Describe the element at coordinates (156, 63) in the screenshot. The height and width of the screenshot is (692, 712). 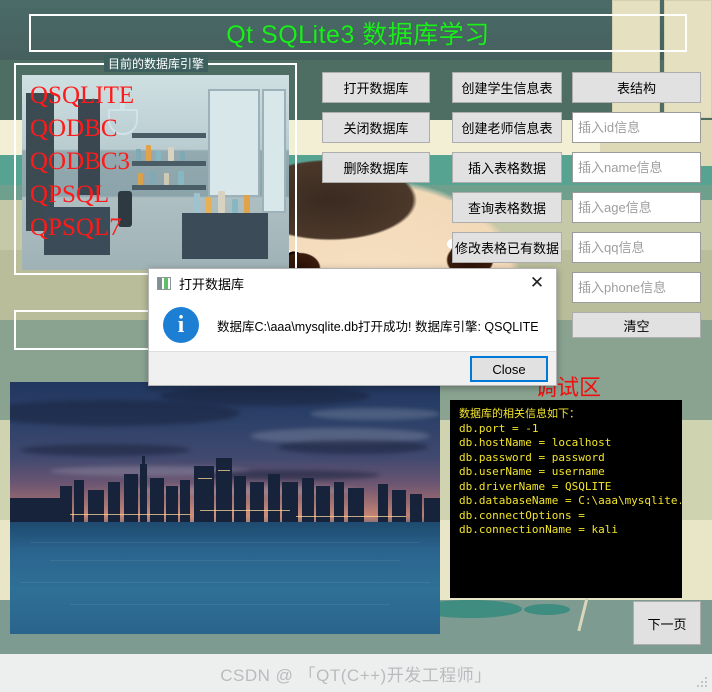
I see `engine-group-title: 目前的数据库引擎` at that location.